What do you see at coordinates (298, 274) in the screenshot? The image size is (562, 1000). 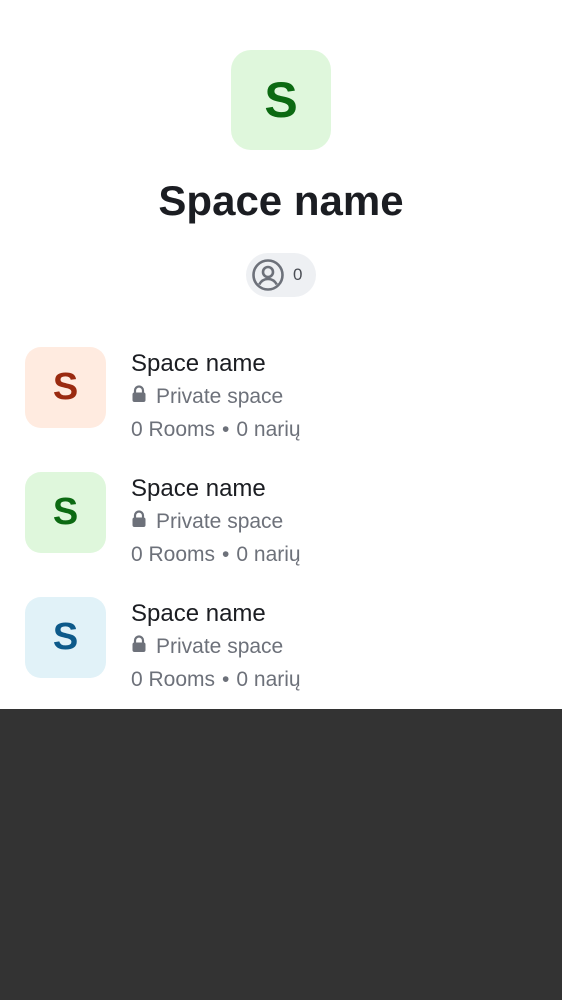 I see `member-count-label: 0` at bounding box center [298, 274].